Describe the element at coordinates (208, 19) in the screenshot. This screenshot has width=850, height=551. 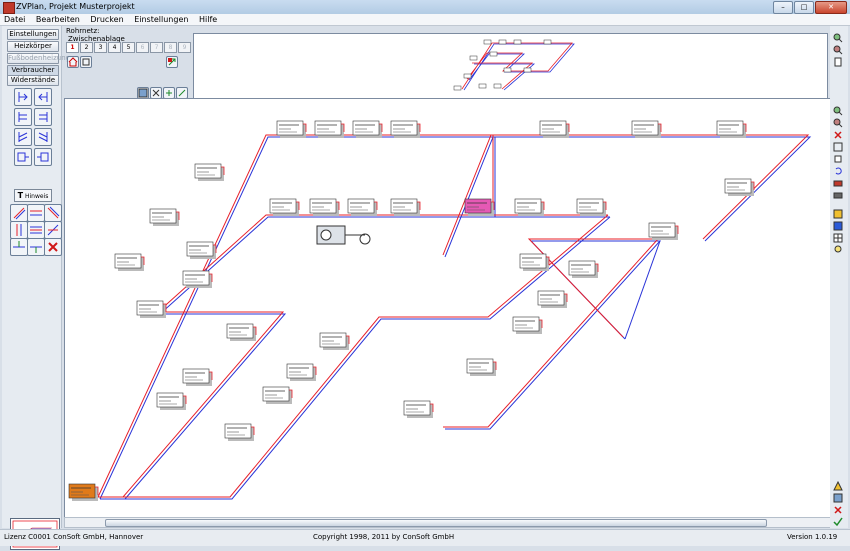
I see `menu-hilfe: Hilfe` at that location.